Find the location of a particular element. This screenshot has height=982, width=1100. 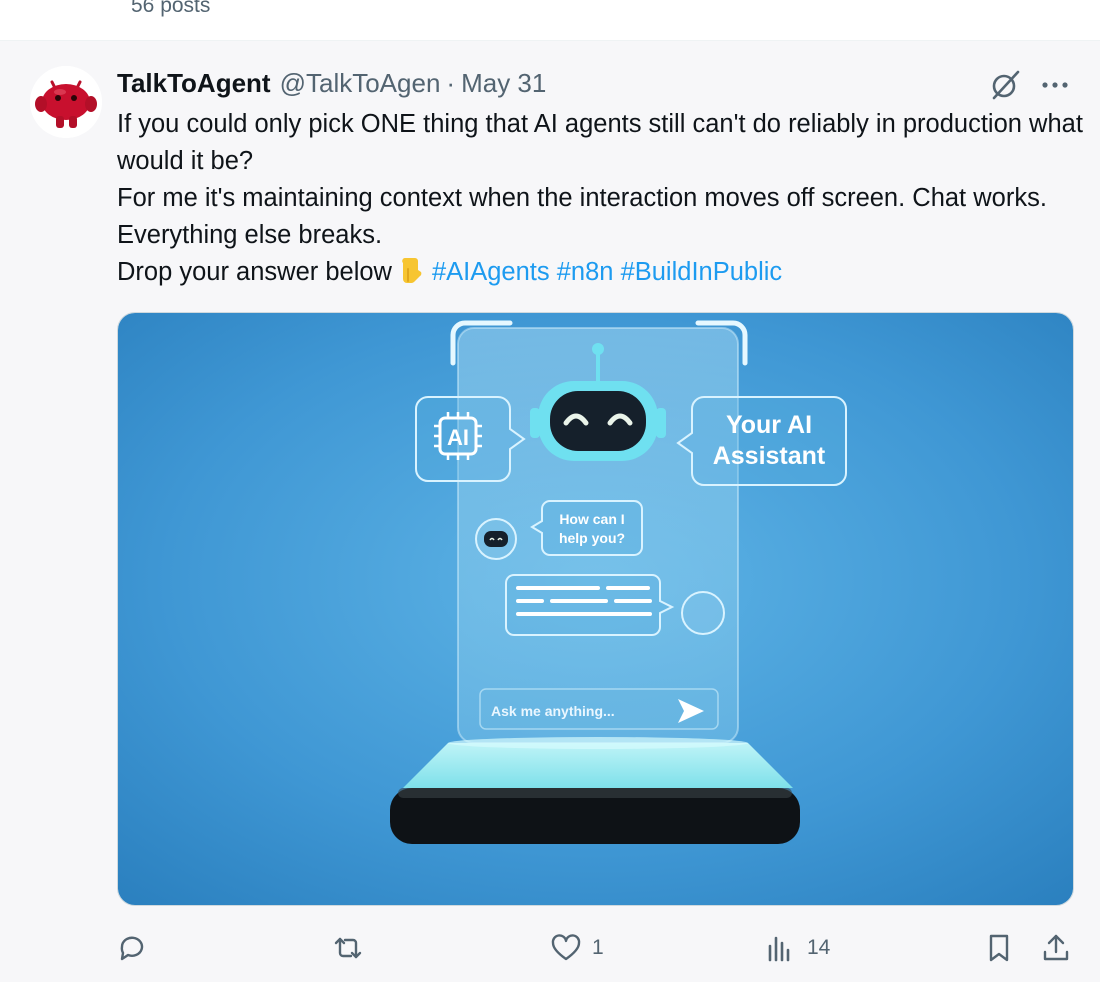

pointing-down-emoji is located at coordinates (411, 270).